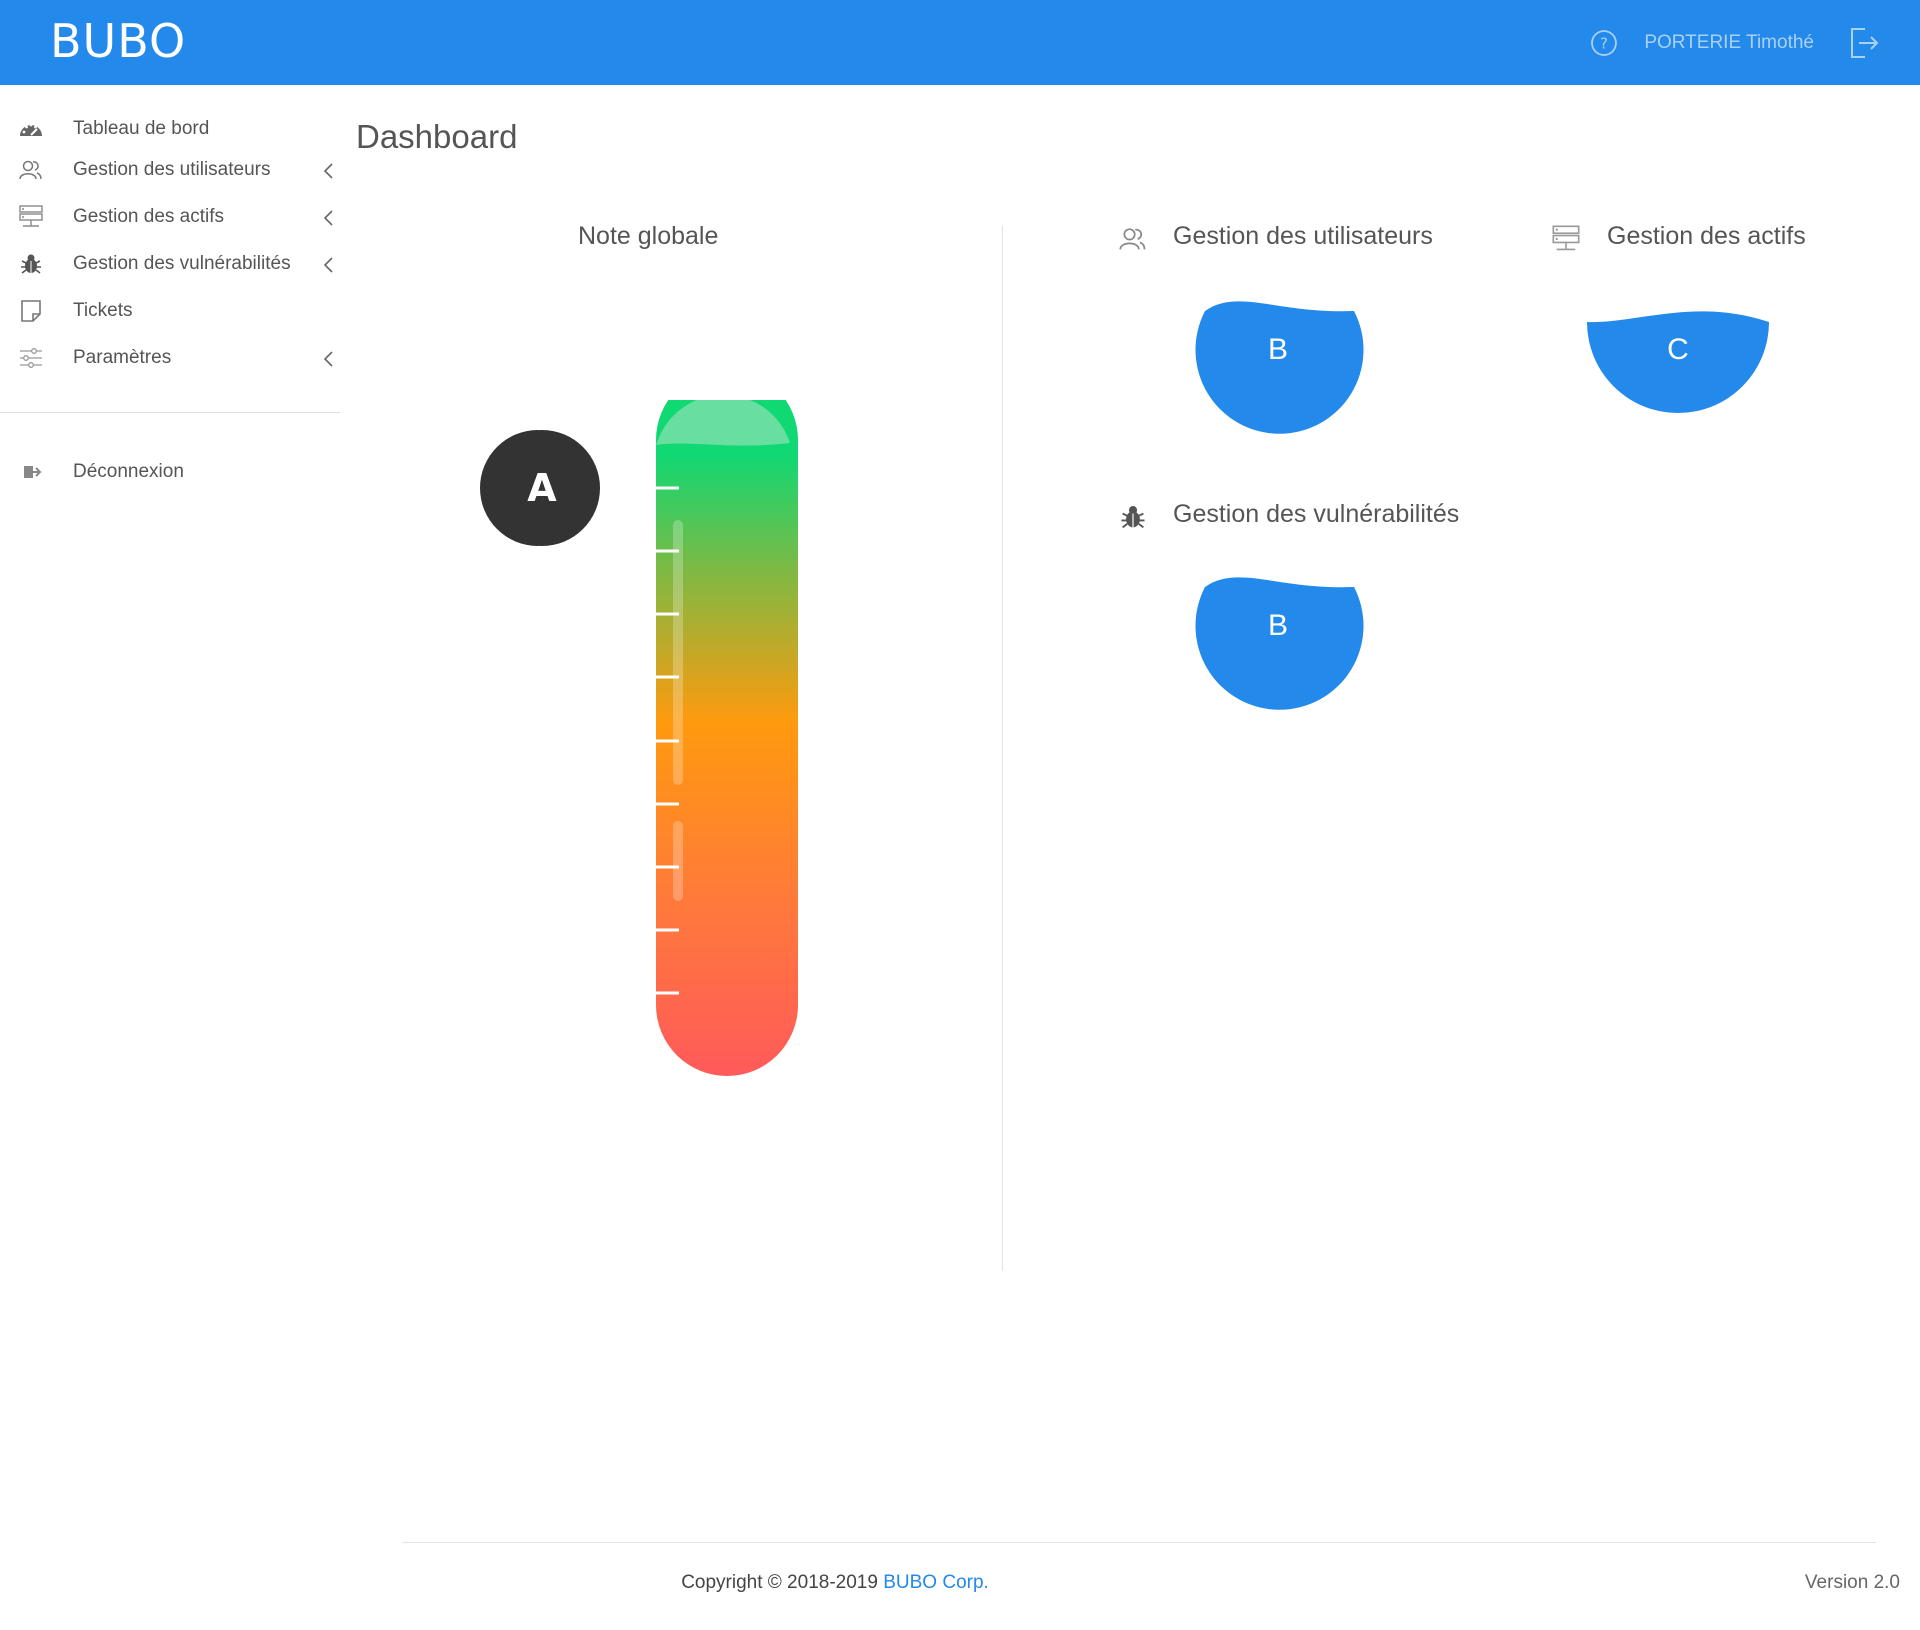  I want to click on overall-grade-title: Note globale, so click(648, 236).